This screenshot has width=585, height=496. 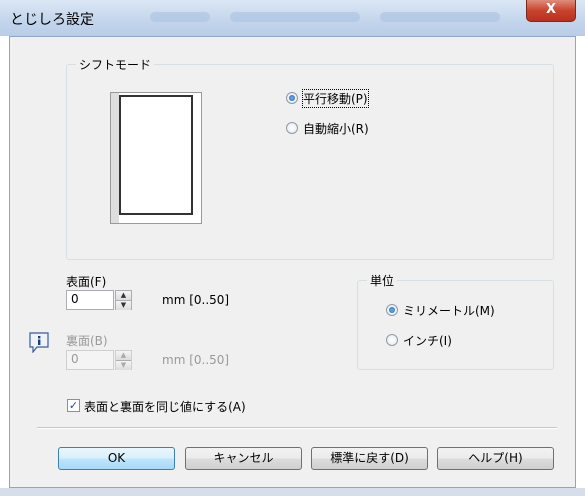 I want to click on close-button: X, so click(x=551, y=11).